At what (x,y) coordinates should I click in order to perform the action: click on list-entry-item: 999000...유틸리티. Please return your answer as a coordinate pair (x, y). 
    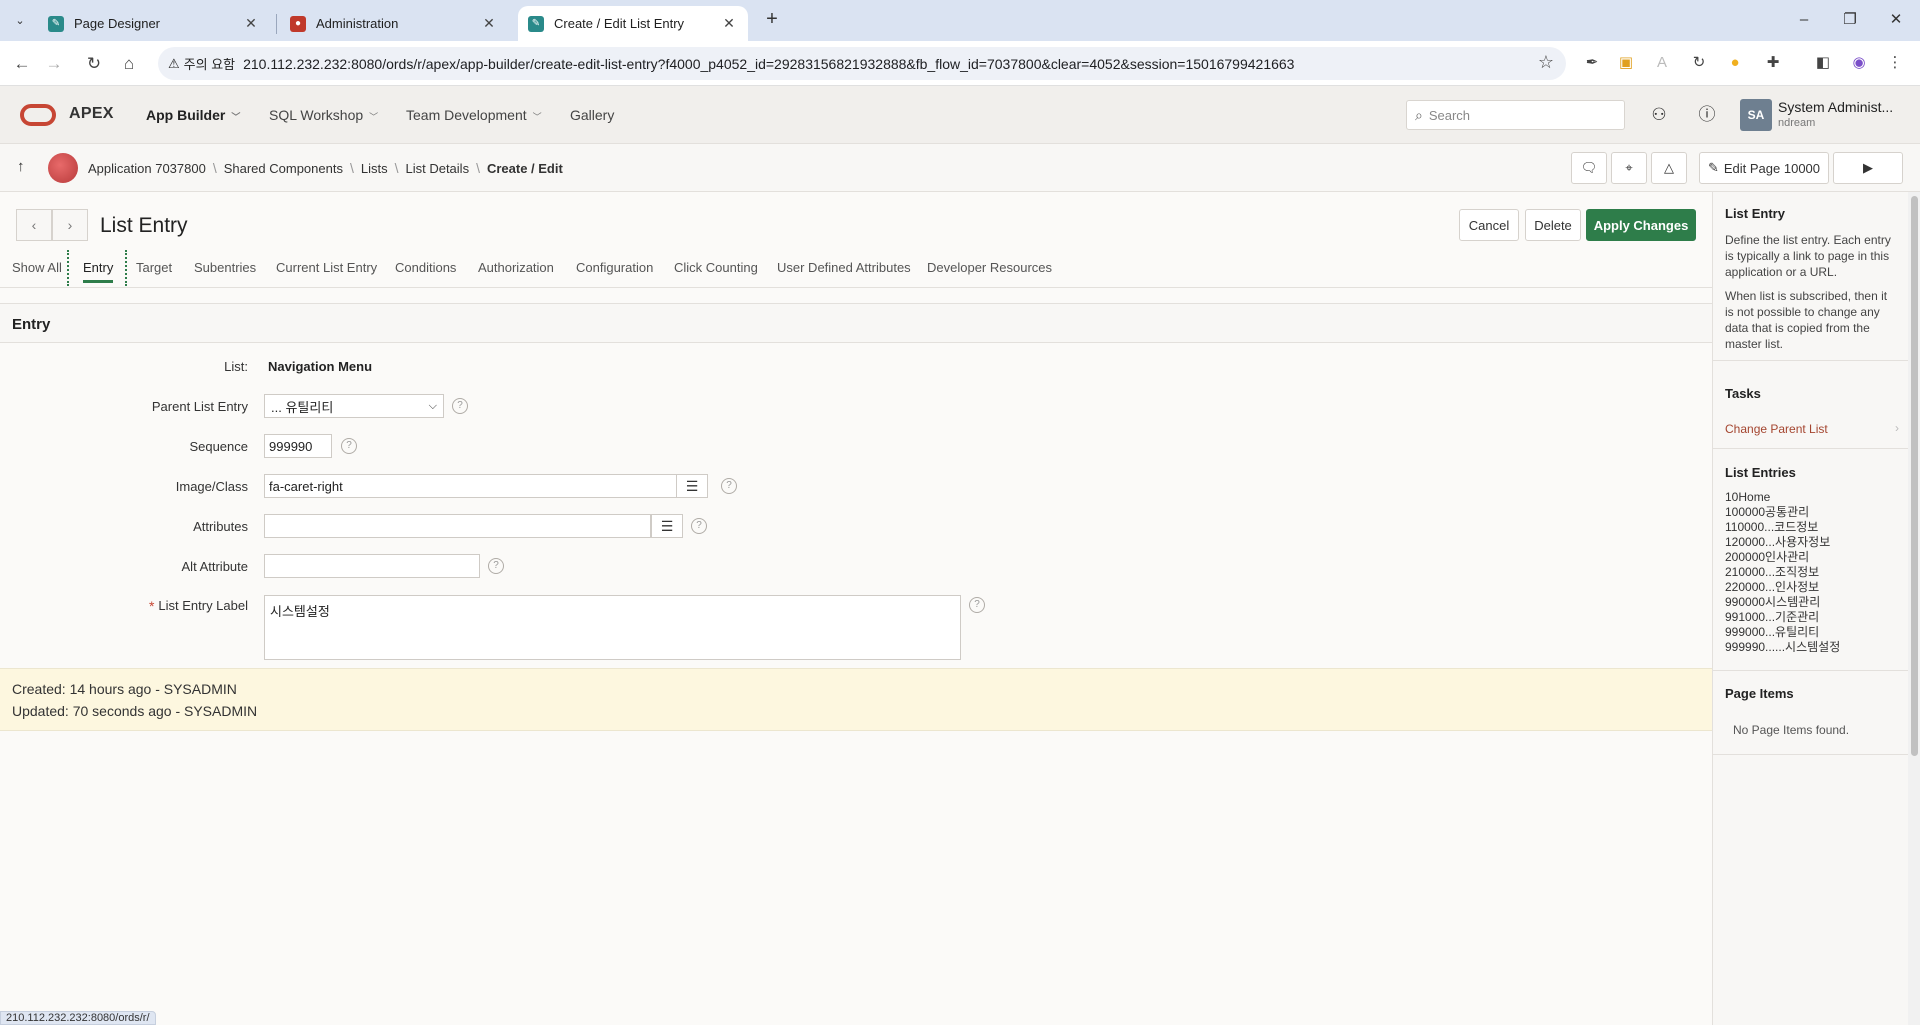
    Looking at the image, I should click on (1782, 632).